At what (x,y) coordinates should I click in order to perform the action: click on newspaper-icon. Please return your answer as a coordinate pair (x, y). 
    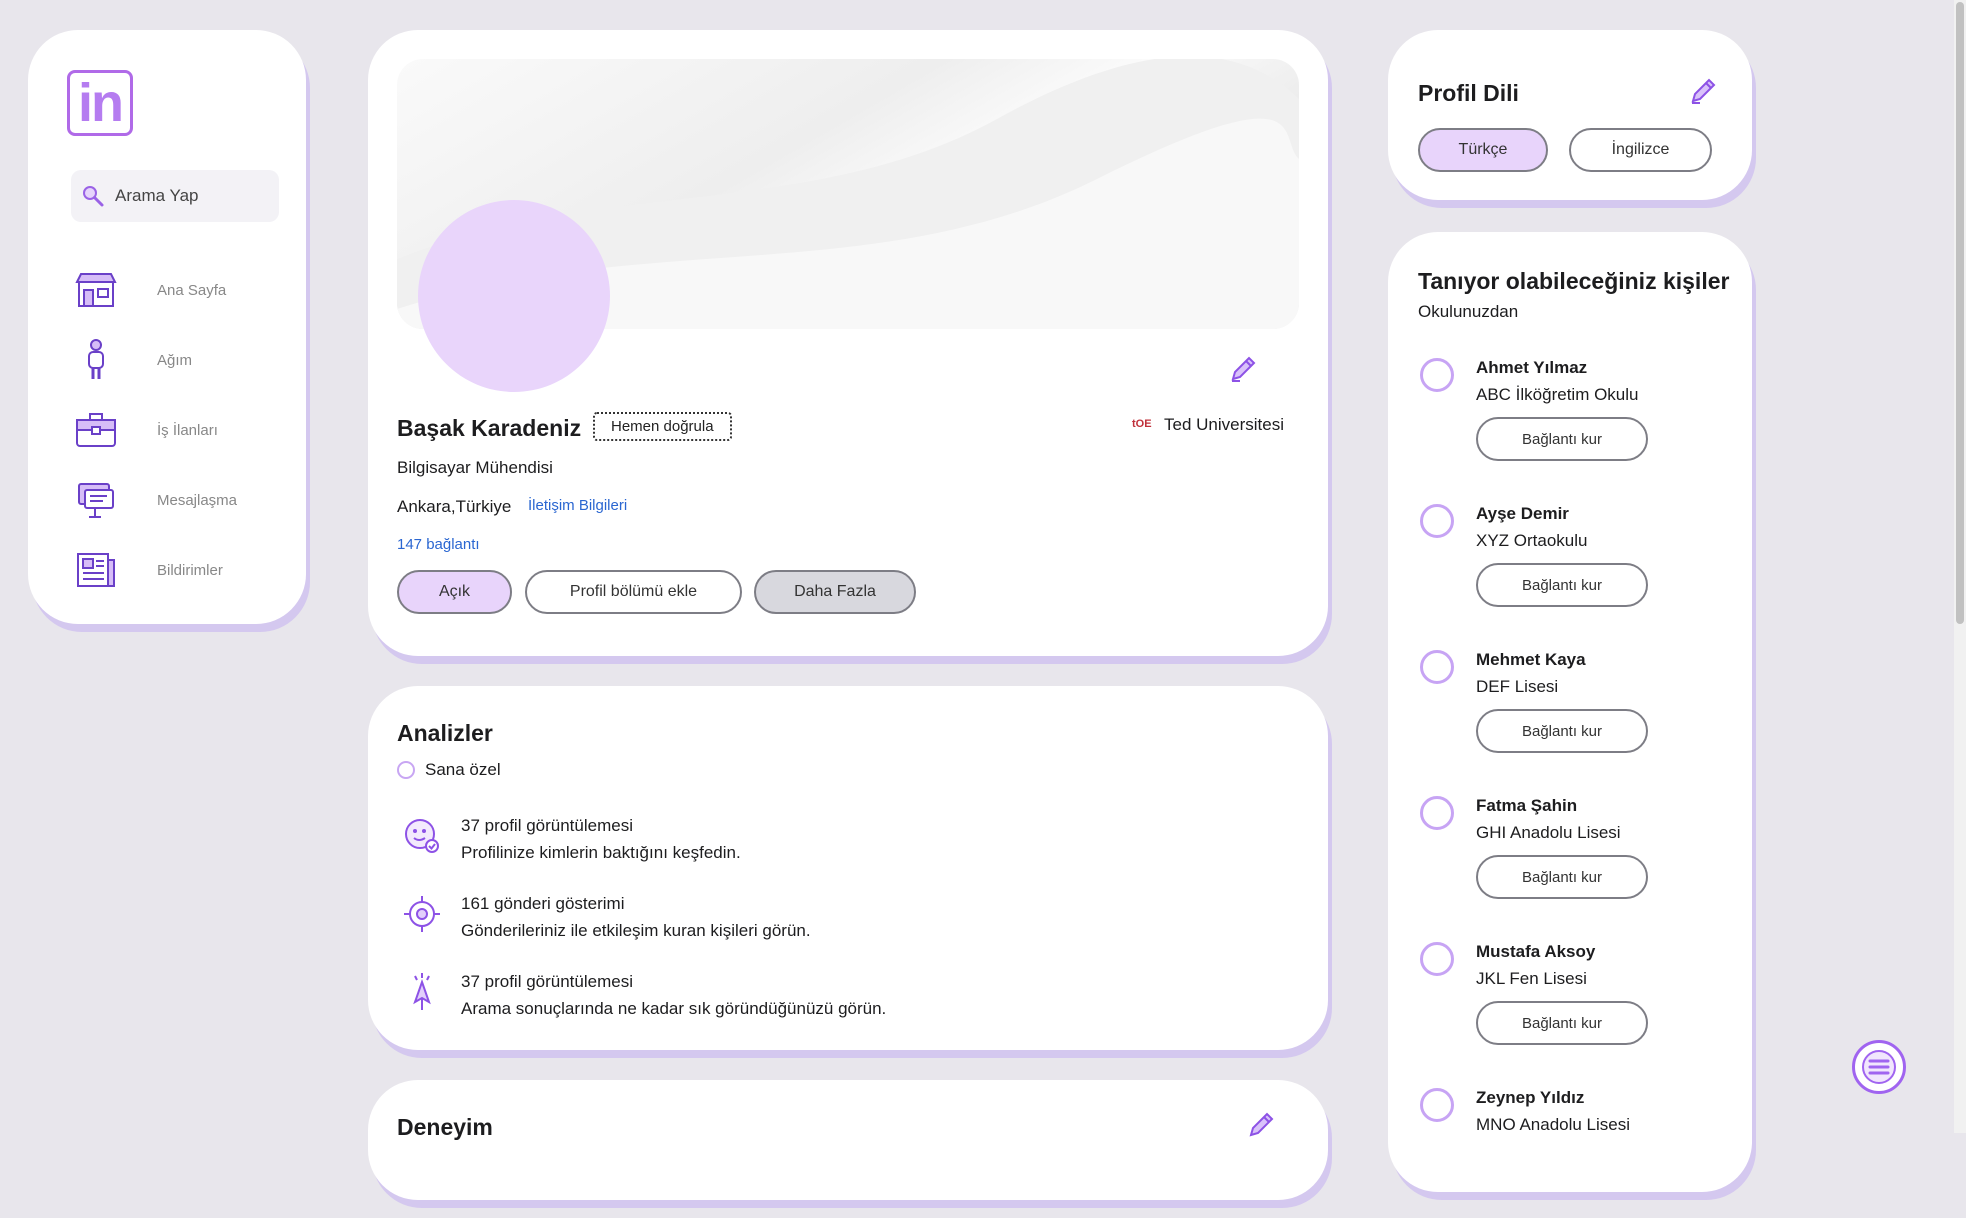
    Looking at the image, I should click on (96, 570).